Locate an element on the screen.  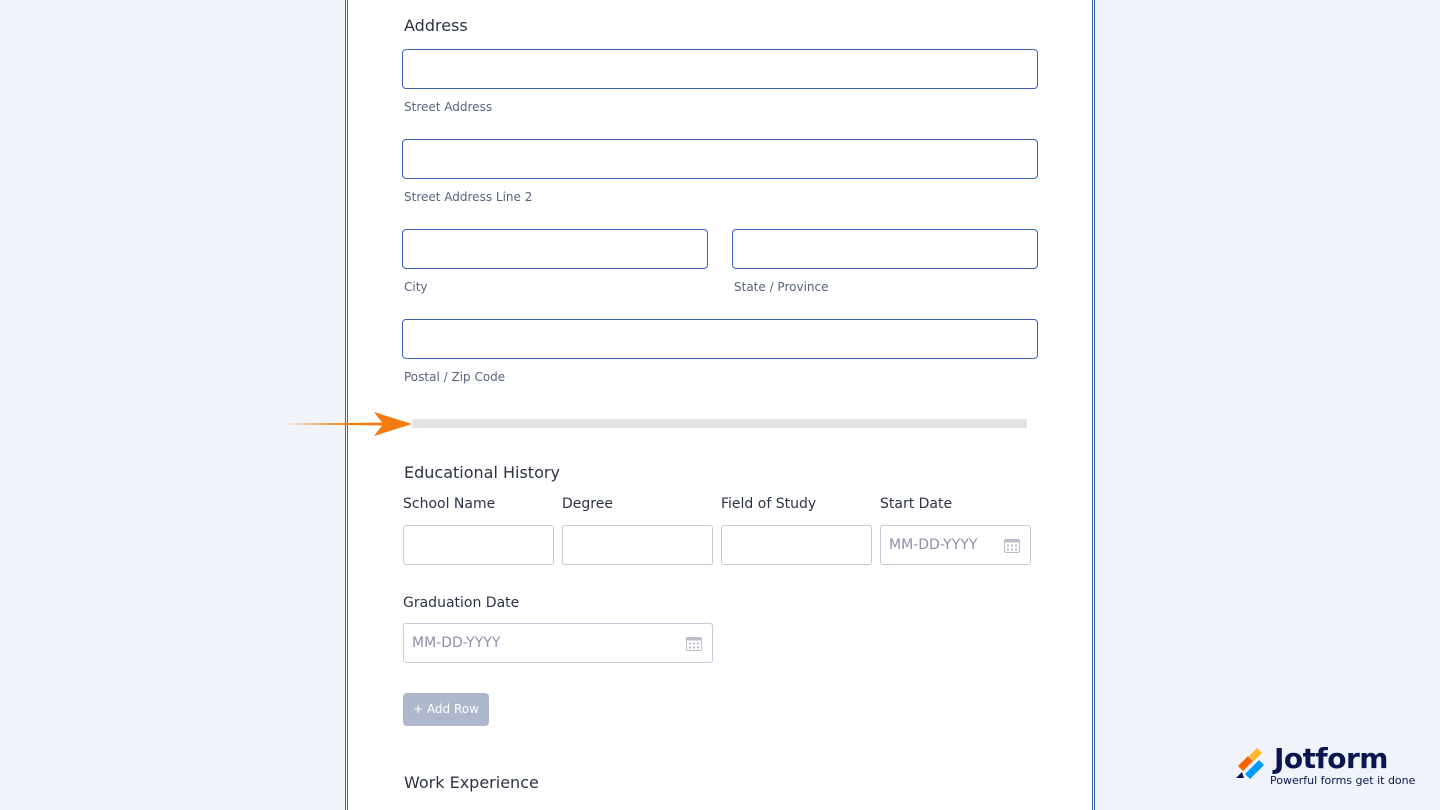
street-address-input is located at coordinates (720, 69).